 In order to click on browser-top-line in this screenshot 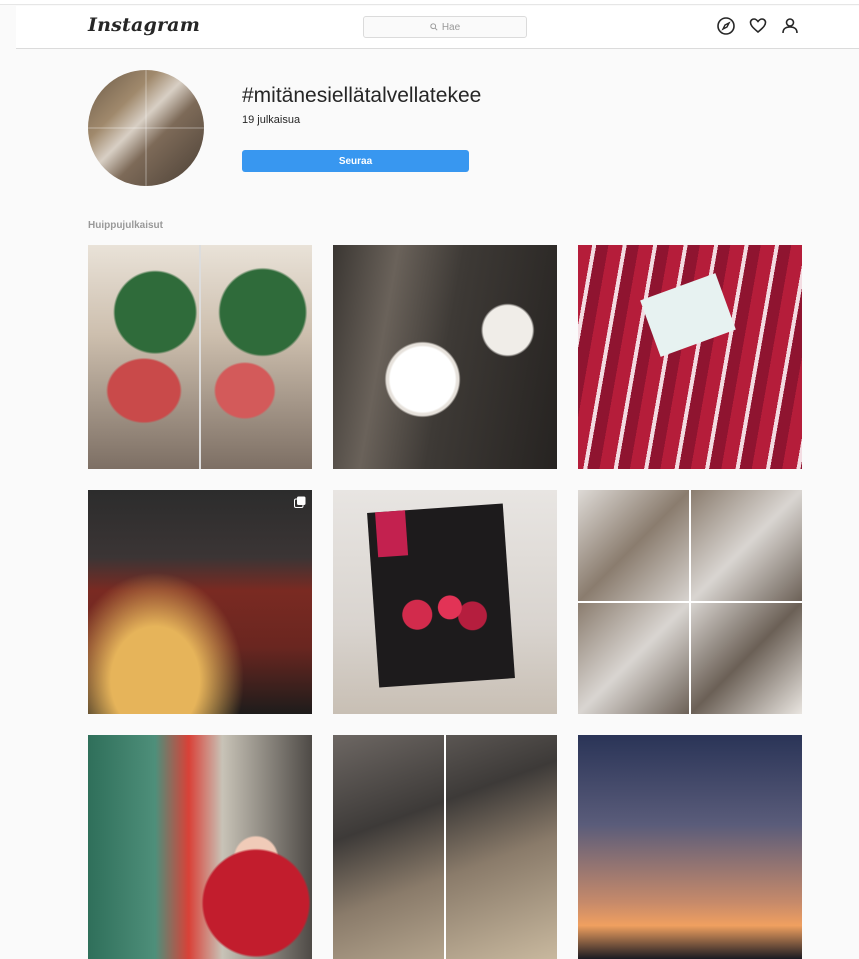, I will do `click(429, 2)`.